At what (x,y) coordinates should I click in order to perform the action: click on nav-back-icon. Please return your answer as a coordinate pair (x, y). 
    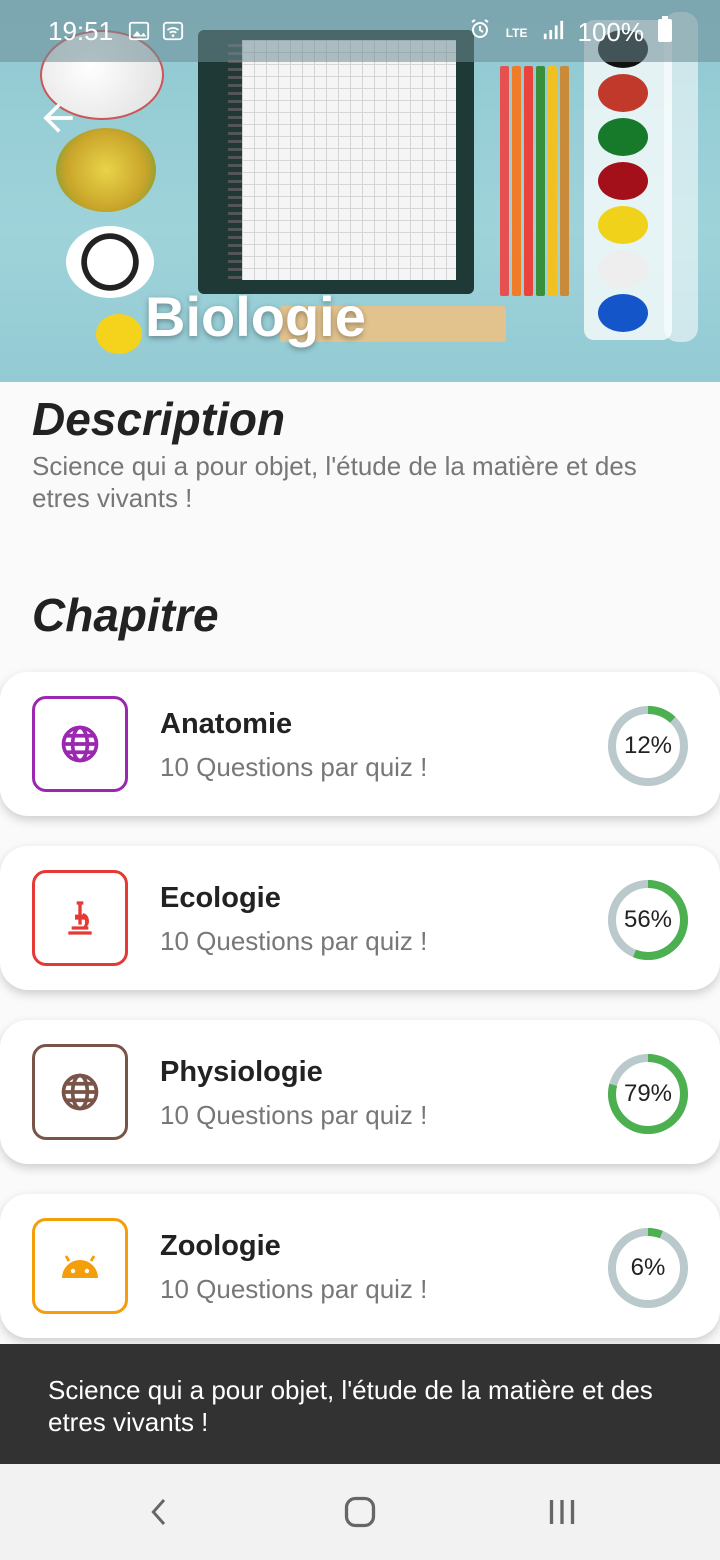
    Looking at the image, I should click on (158, 1512).